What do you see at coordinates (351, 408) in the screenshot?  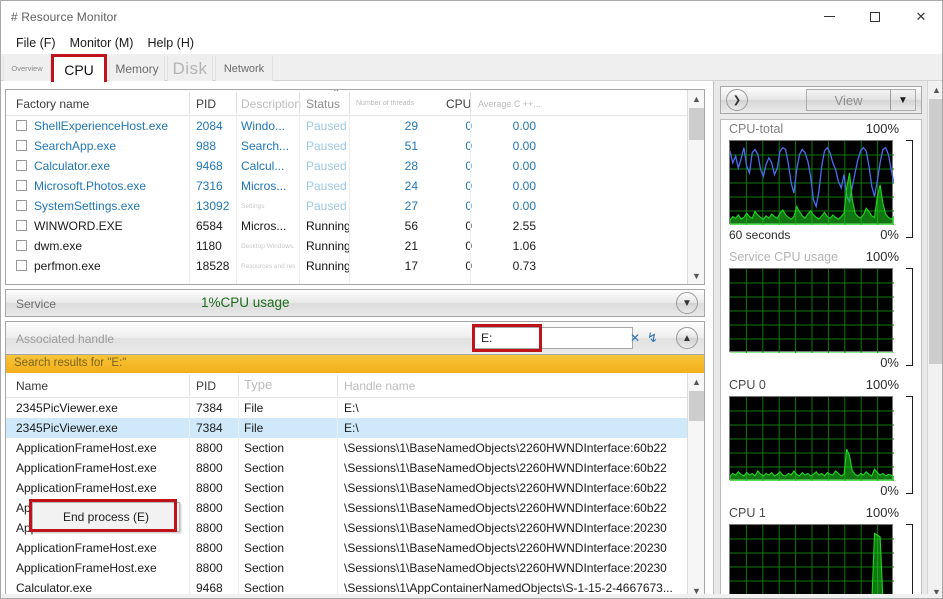 I see `handle-name-value: E:\` at bounding box center [351, 408].